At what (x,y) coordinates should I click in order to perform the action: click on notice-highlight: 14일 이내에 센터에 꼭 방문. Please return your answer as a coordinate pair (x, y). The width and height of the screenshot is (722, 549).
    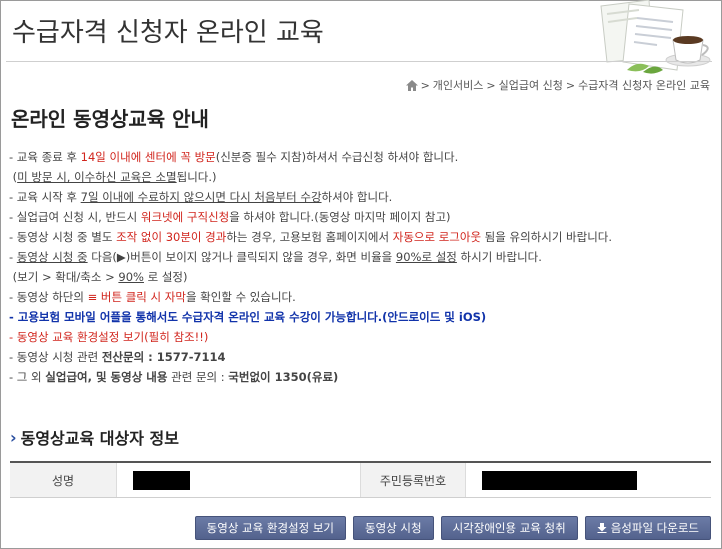
    Looking at the image, I should click on (148, 157).